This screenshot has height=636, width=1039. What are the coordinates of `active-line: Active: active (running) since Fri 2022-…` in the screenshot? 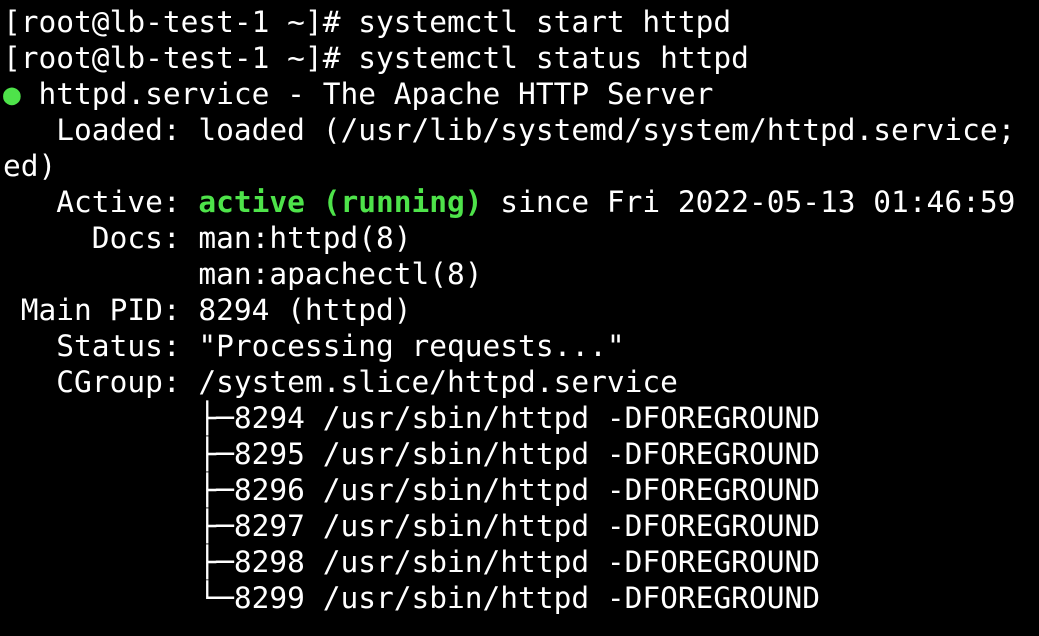 It's located at (521, 202).